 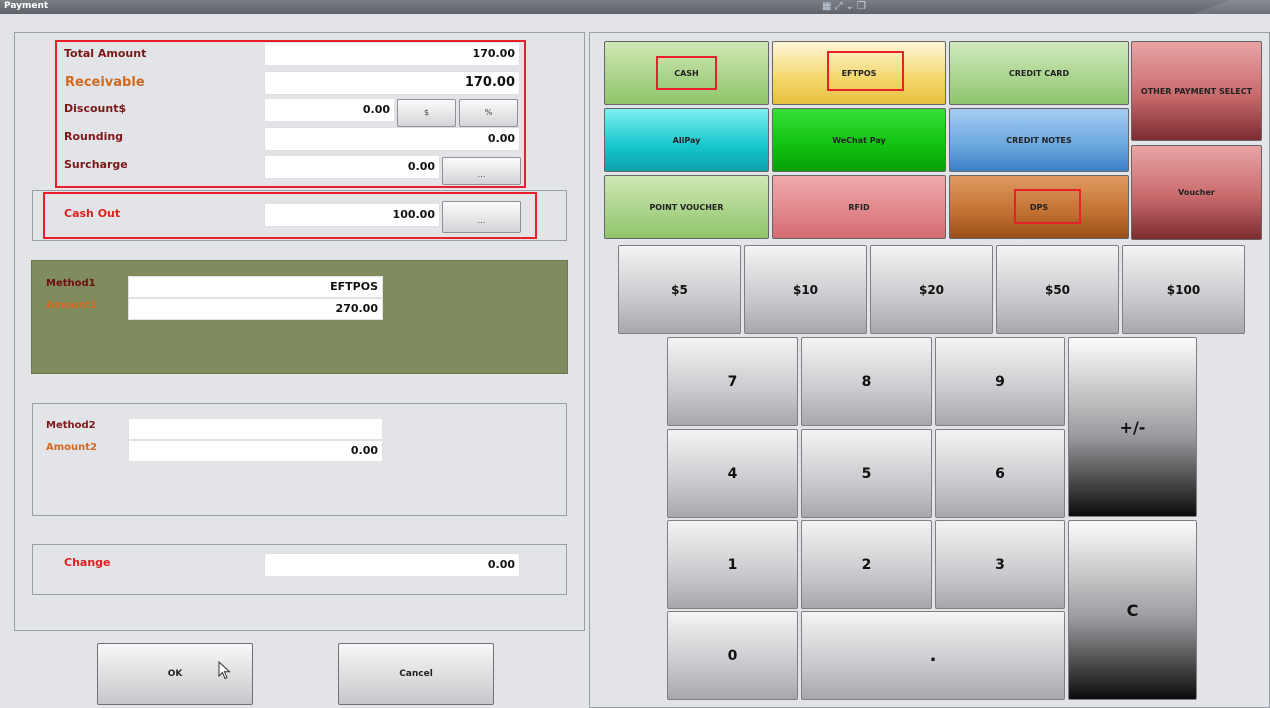 What do you see at coordinates (392, 83) in the screenshot?
I see `receivable-field: 170.00` at bounding box center [392, 83].